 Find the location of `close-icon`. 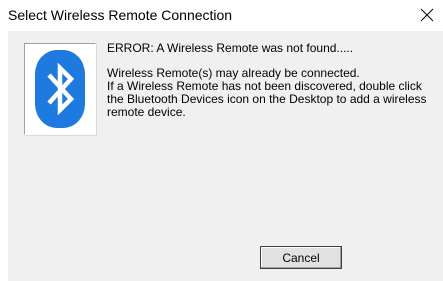

close-icon is located at coordinates (427, 15).